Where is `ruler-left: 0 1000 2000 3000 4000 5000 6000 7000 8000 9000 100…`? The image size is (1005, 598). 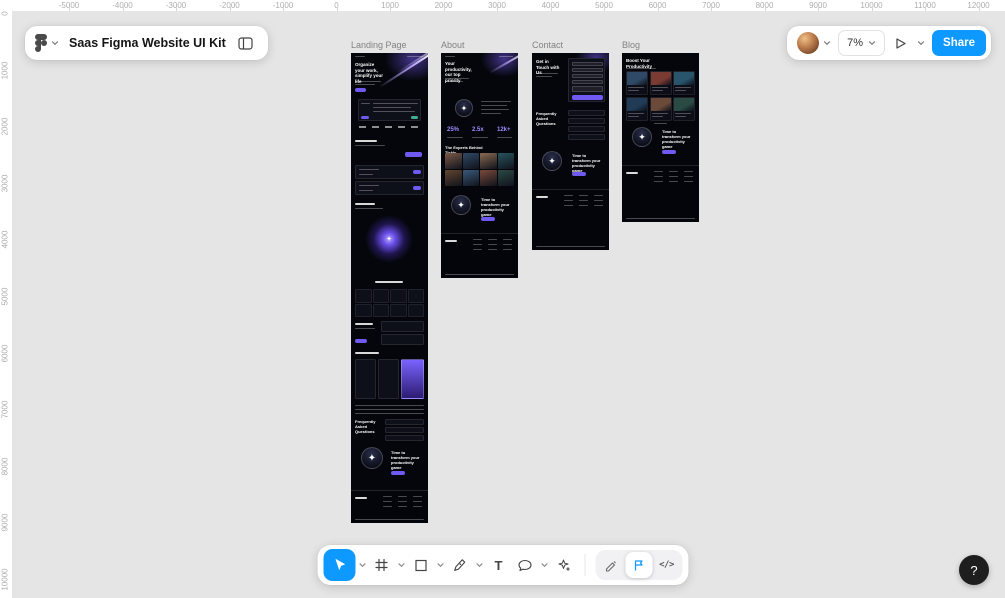
ruler-left: 0 1000 2000 3000 4000 5000 6000 7000 8000 9000 100… is located at coordinates (6, 299).